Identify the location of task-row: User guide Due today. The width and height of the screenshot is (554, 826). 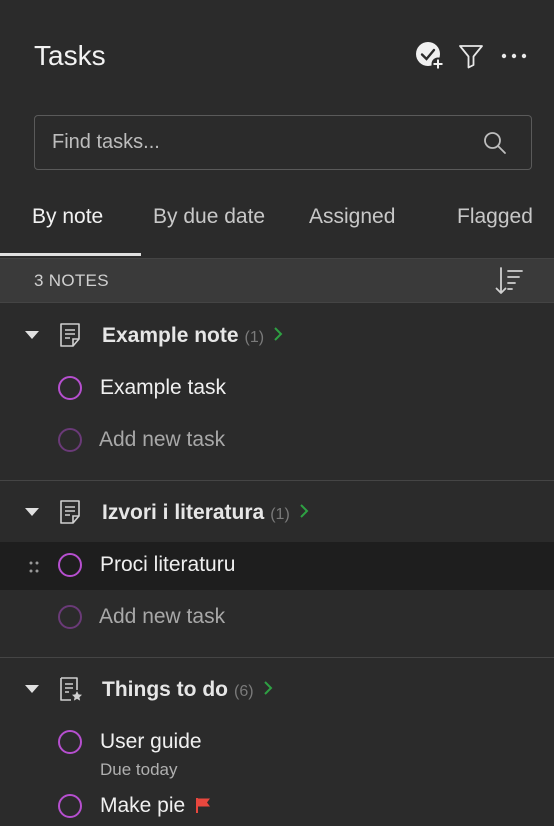
(277, 750).